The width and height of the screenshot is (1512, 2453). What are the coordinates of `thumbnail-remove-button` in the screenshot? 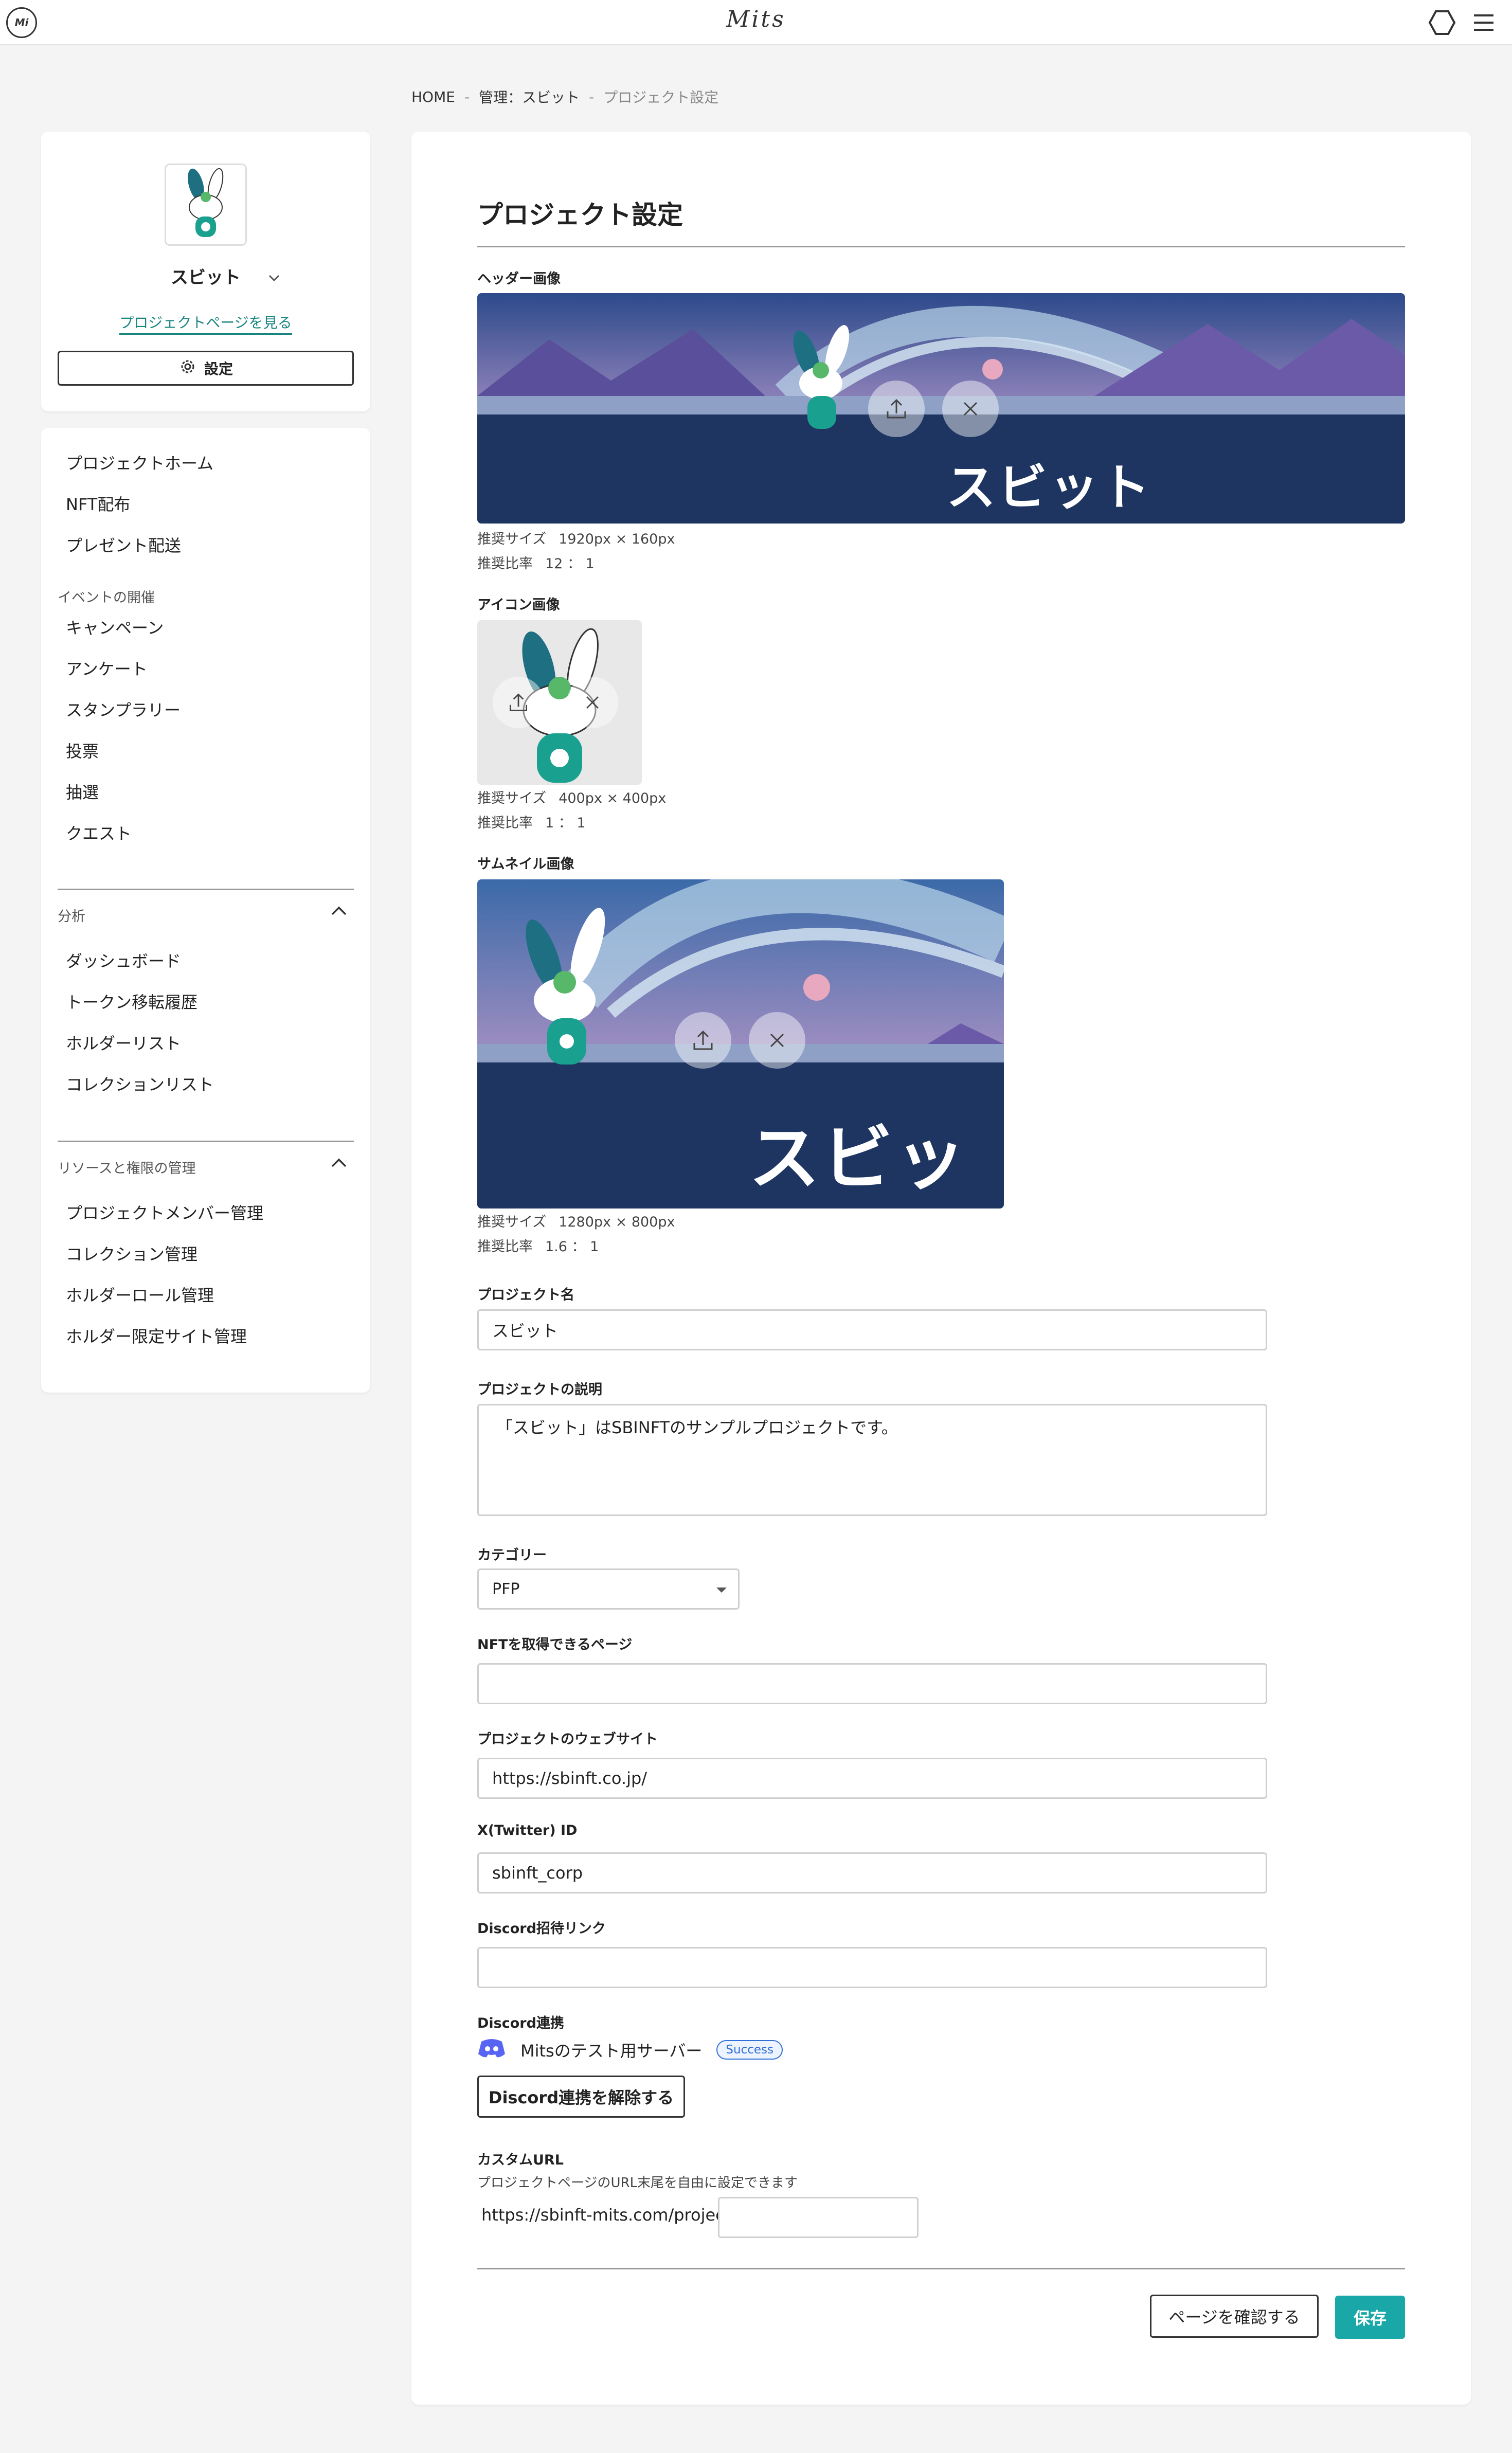 It's located at (777, 1040).